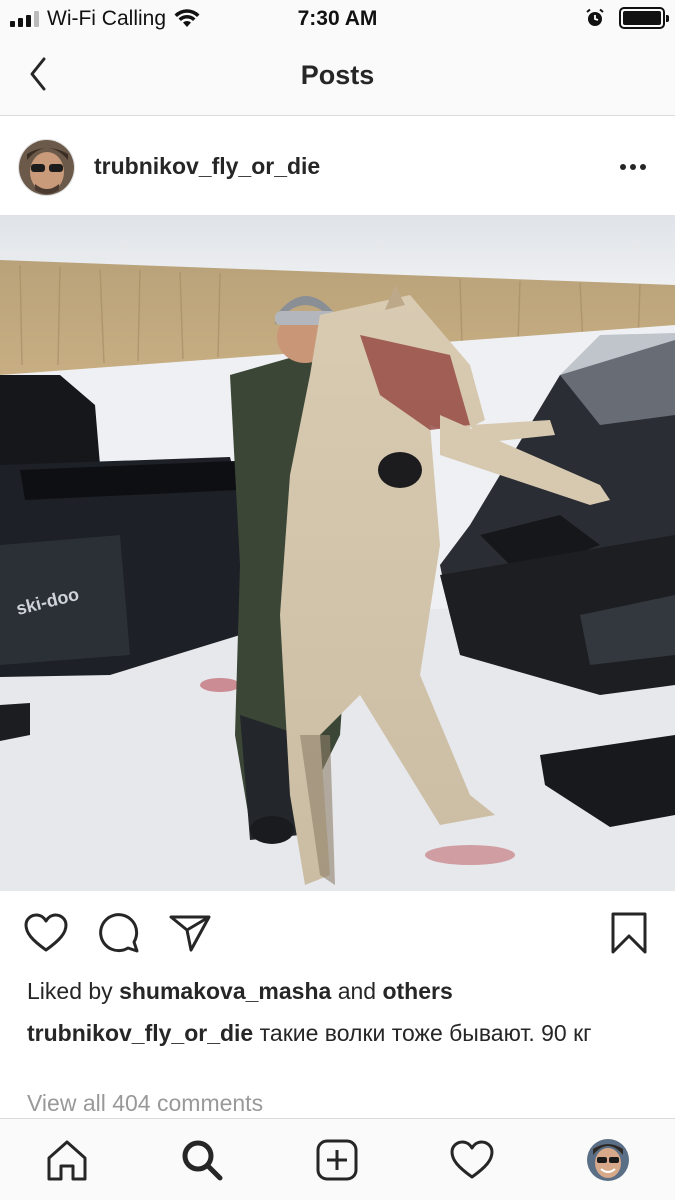 Image resolution: width=675 pixels, height=1200 pixels. What do you see at coordinates (357, 991) in the screenshot?
I see `likes-and: and` at bounding box center [357, 991].